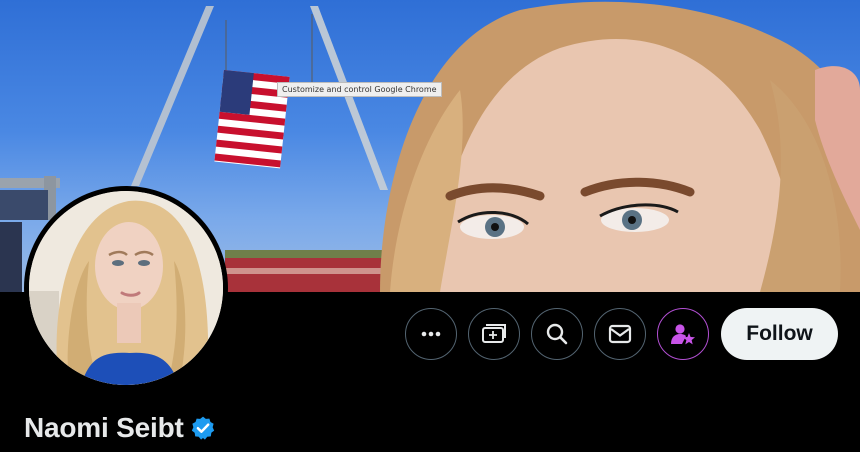 The image size is (860, 452). I want to click on profile-avatar-frame, so click(126, 288).